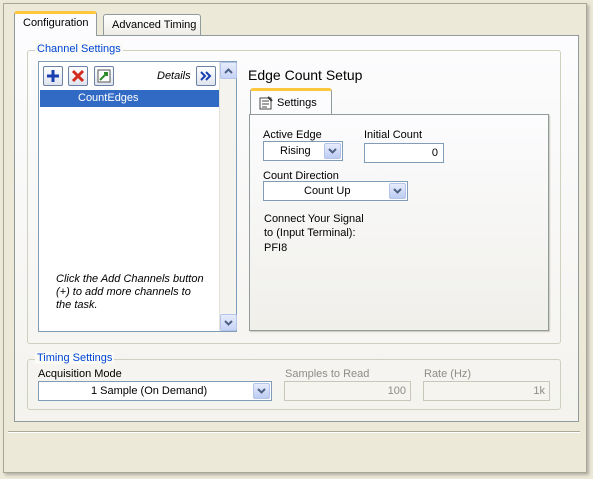  Describe the element at coordinates (294, 432) in the screenshot. I see `bottom-separator` at that location.